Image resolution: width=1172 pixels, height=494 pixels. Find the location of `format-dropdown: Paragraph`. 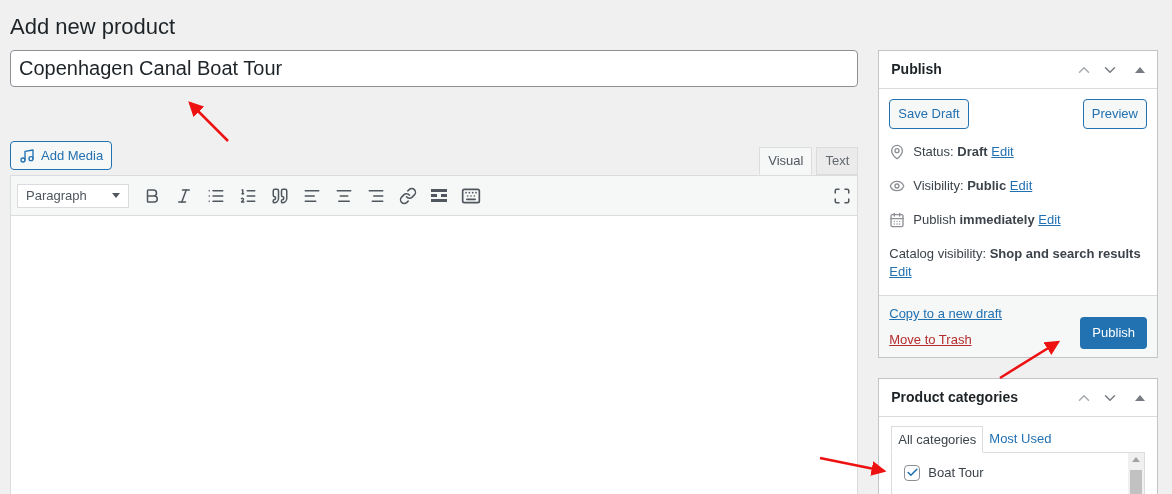

format-dropdown: Paragraph is located at coordinates (73, 195).